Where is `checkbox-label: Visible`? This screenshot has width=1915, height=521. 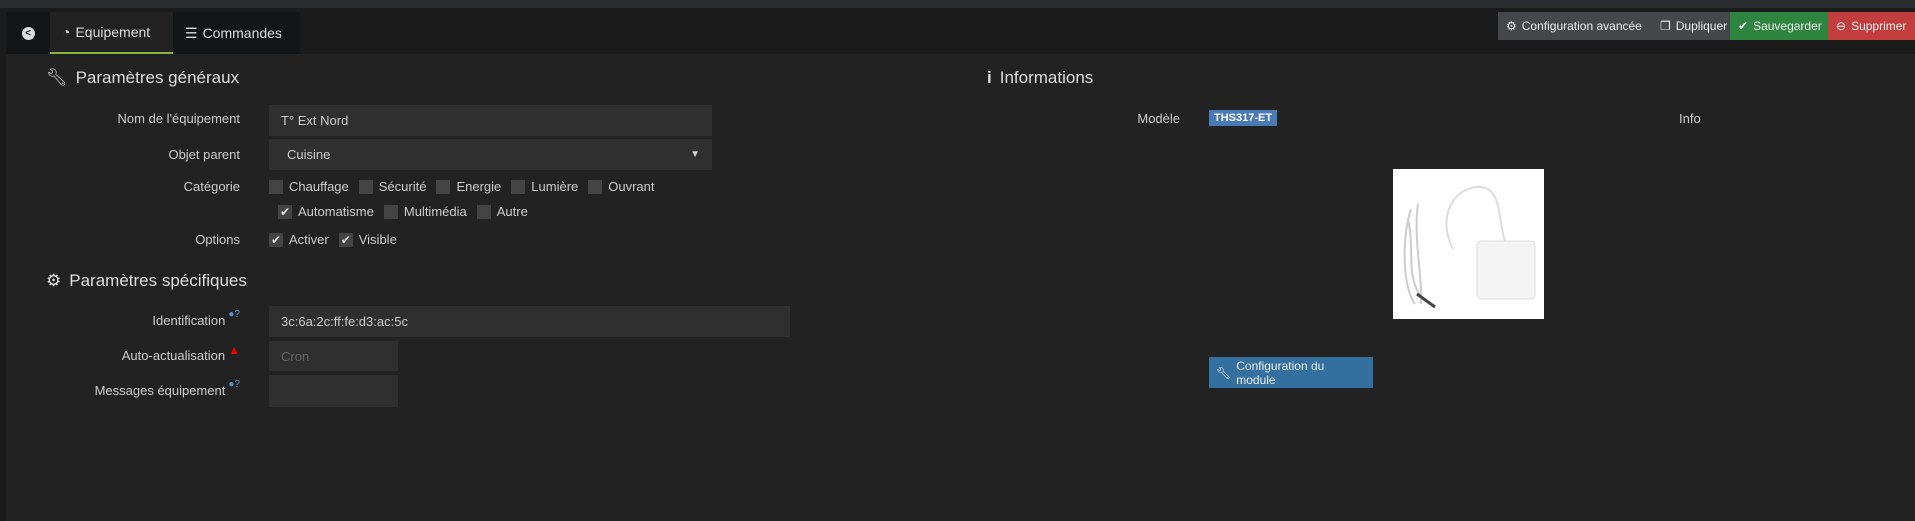
checkbox-label: Visible is located at coordinates (377, 239).